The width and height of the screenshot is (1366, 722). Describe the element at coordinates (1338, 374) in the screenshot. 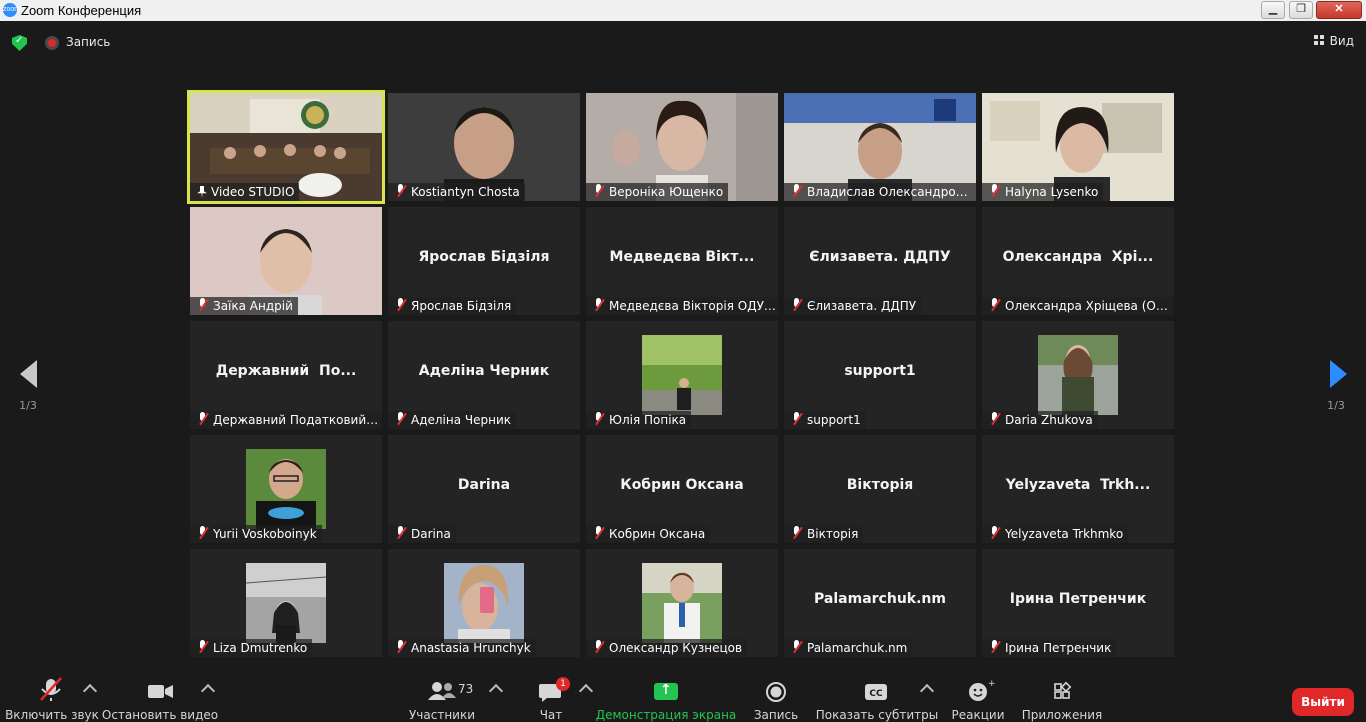

I see `arrow-right-icon` at that location.